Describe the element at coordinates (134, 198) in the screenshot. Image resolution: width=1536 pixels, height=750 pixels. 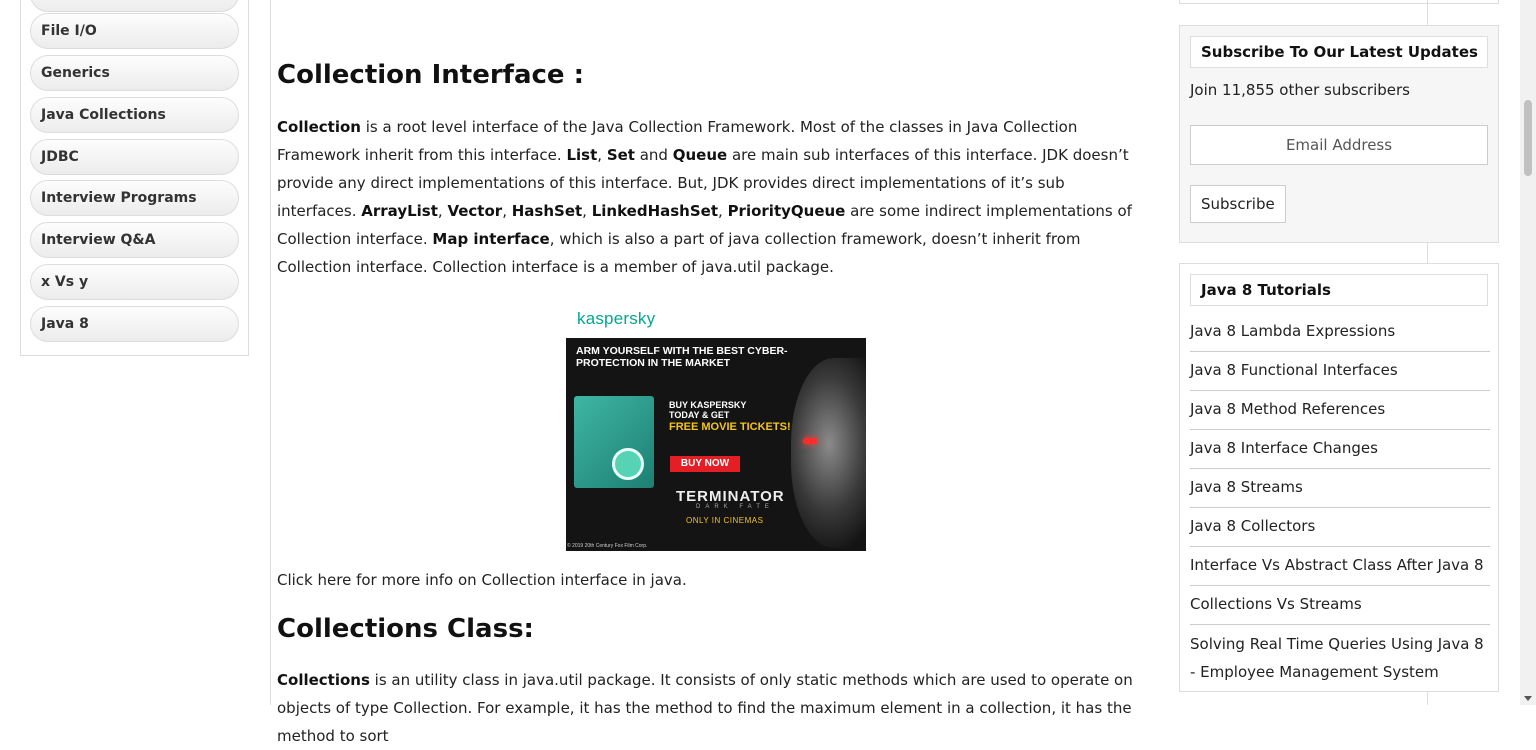
I see `menu-item-interview-programs: Interview Programs` at that location.